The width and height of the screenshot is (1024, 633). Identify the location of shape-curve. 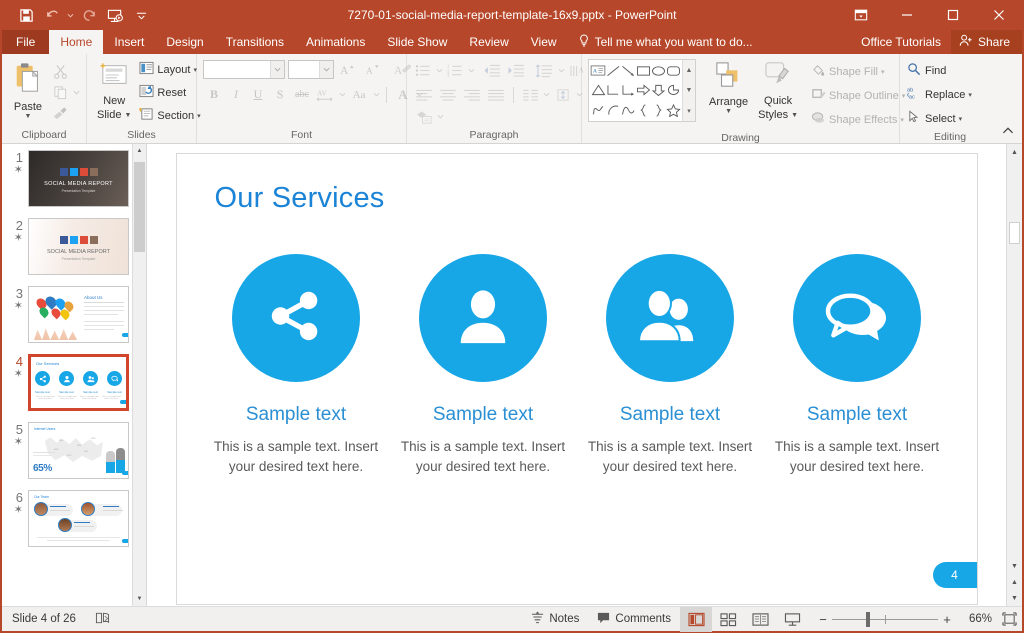
(628, 110).